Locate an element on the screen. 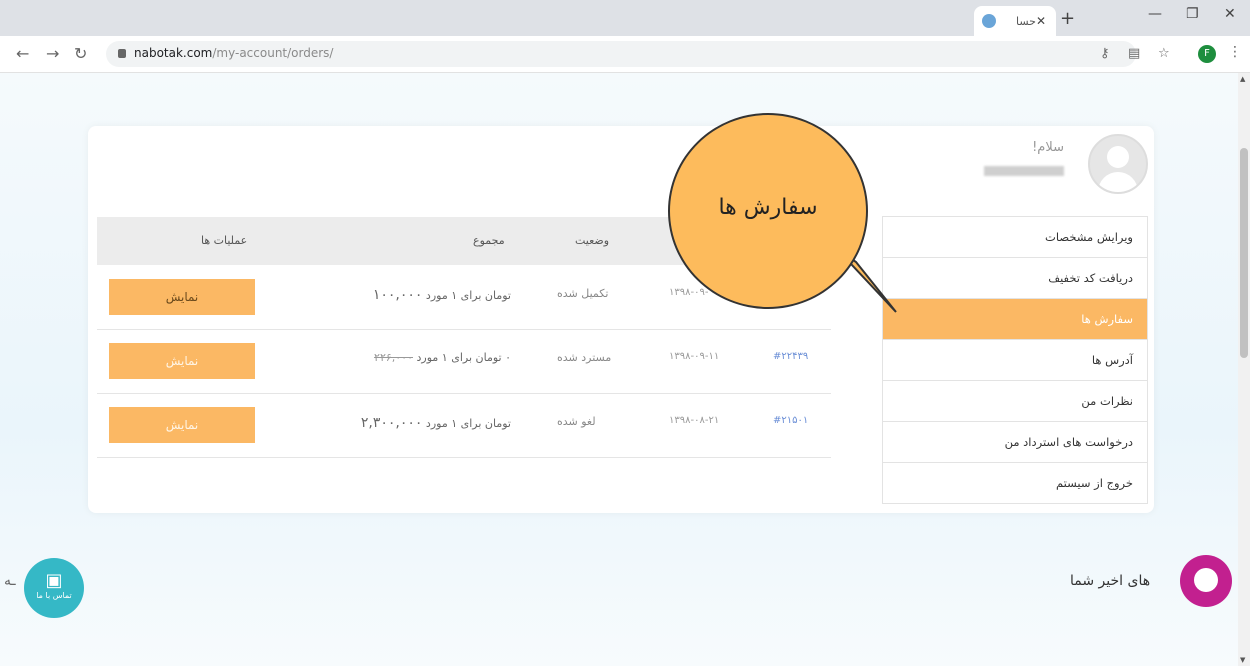 This screenshot has height=666, width=1250. greeting-text: سلام! is located at coordinates (1048, 147).